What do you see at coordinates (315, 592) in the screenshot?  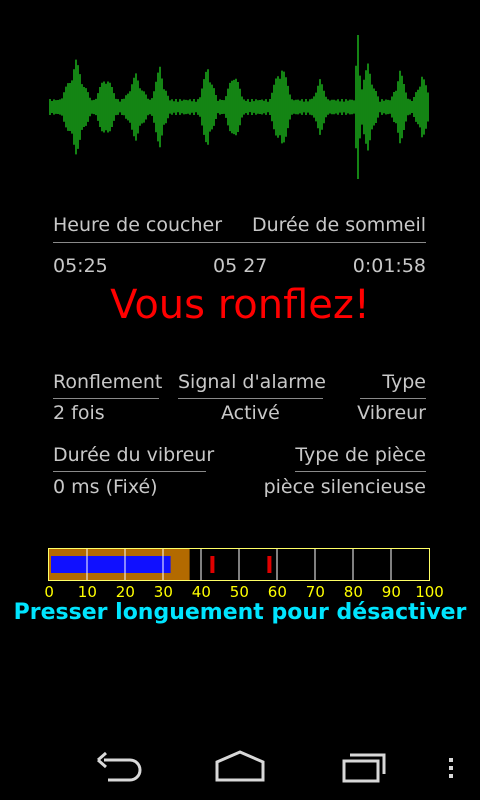 I see `meter-tick-label: 70` at bounding box center [315, 592].